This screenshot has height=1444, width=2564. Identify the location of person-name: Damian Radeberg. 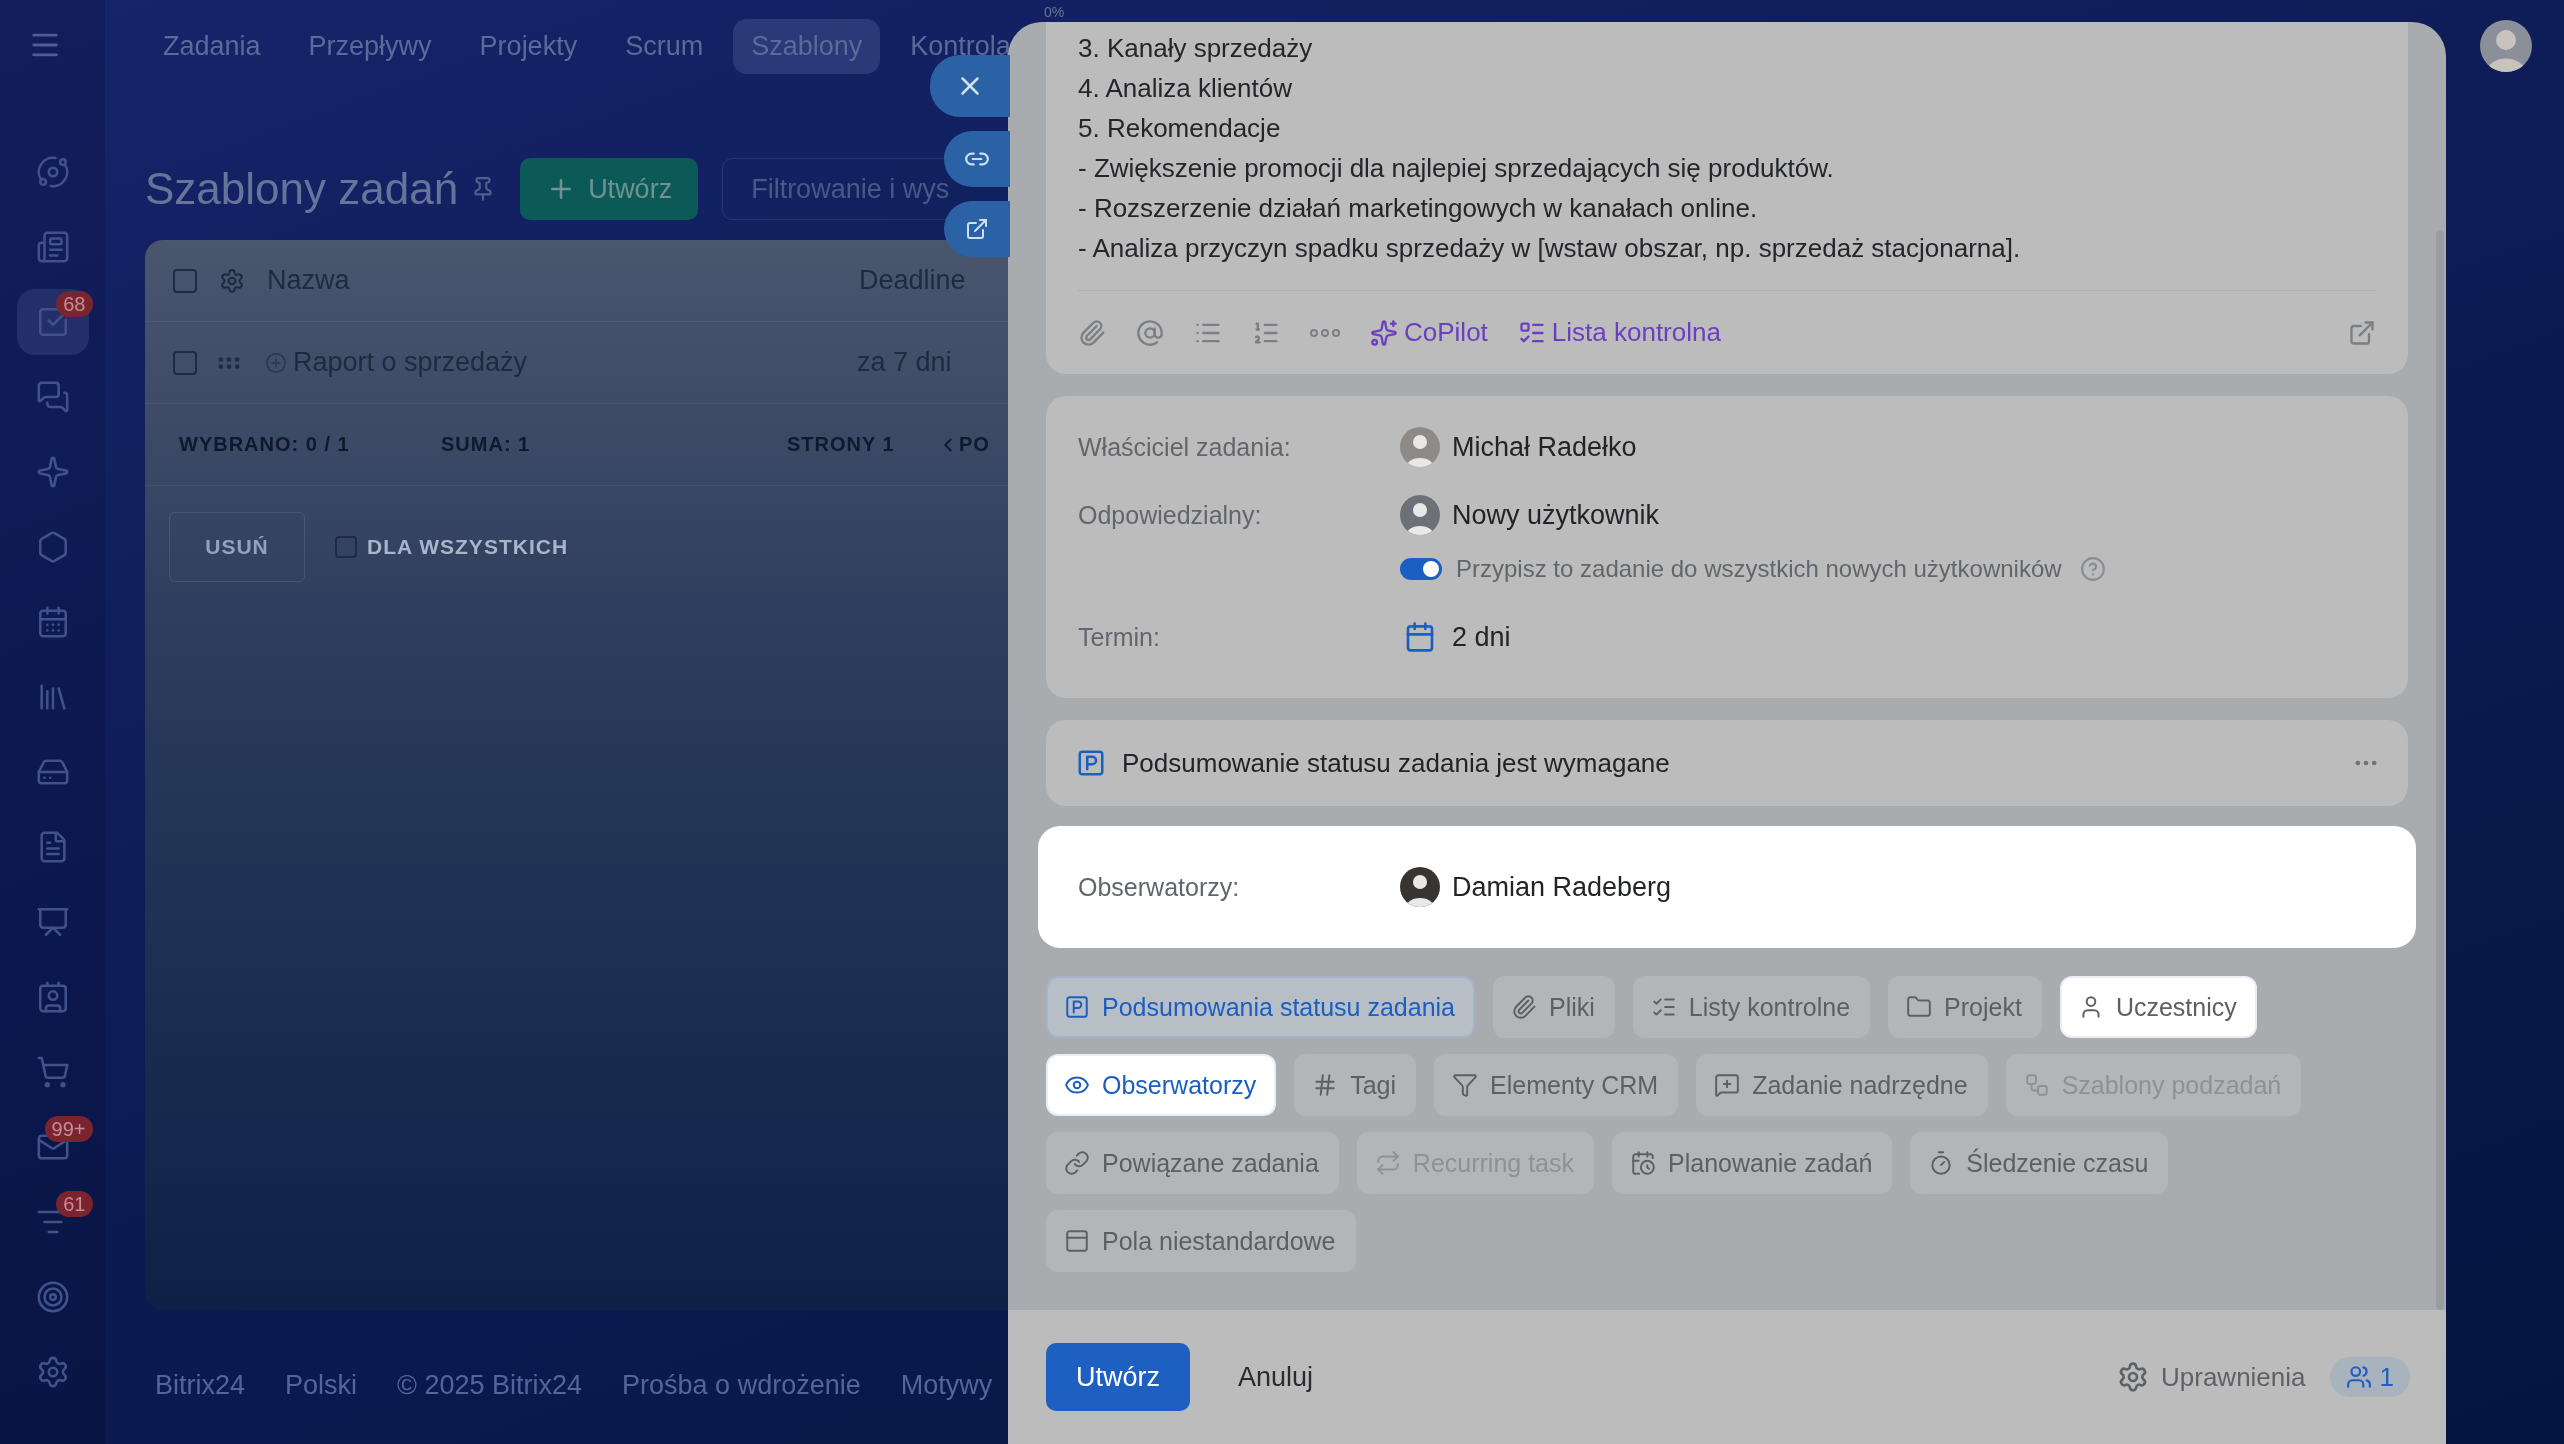
(1562, 887).